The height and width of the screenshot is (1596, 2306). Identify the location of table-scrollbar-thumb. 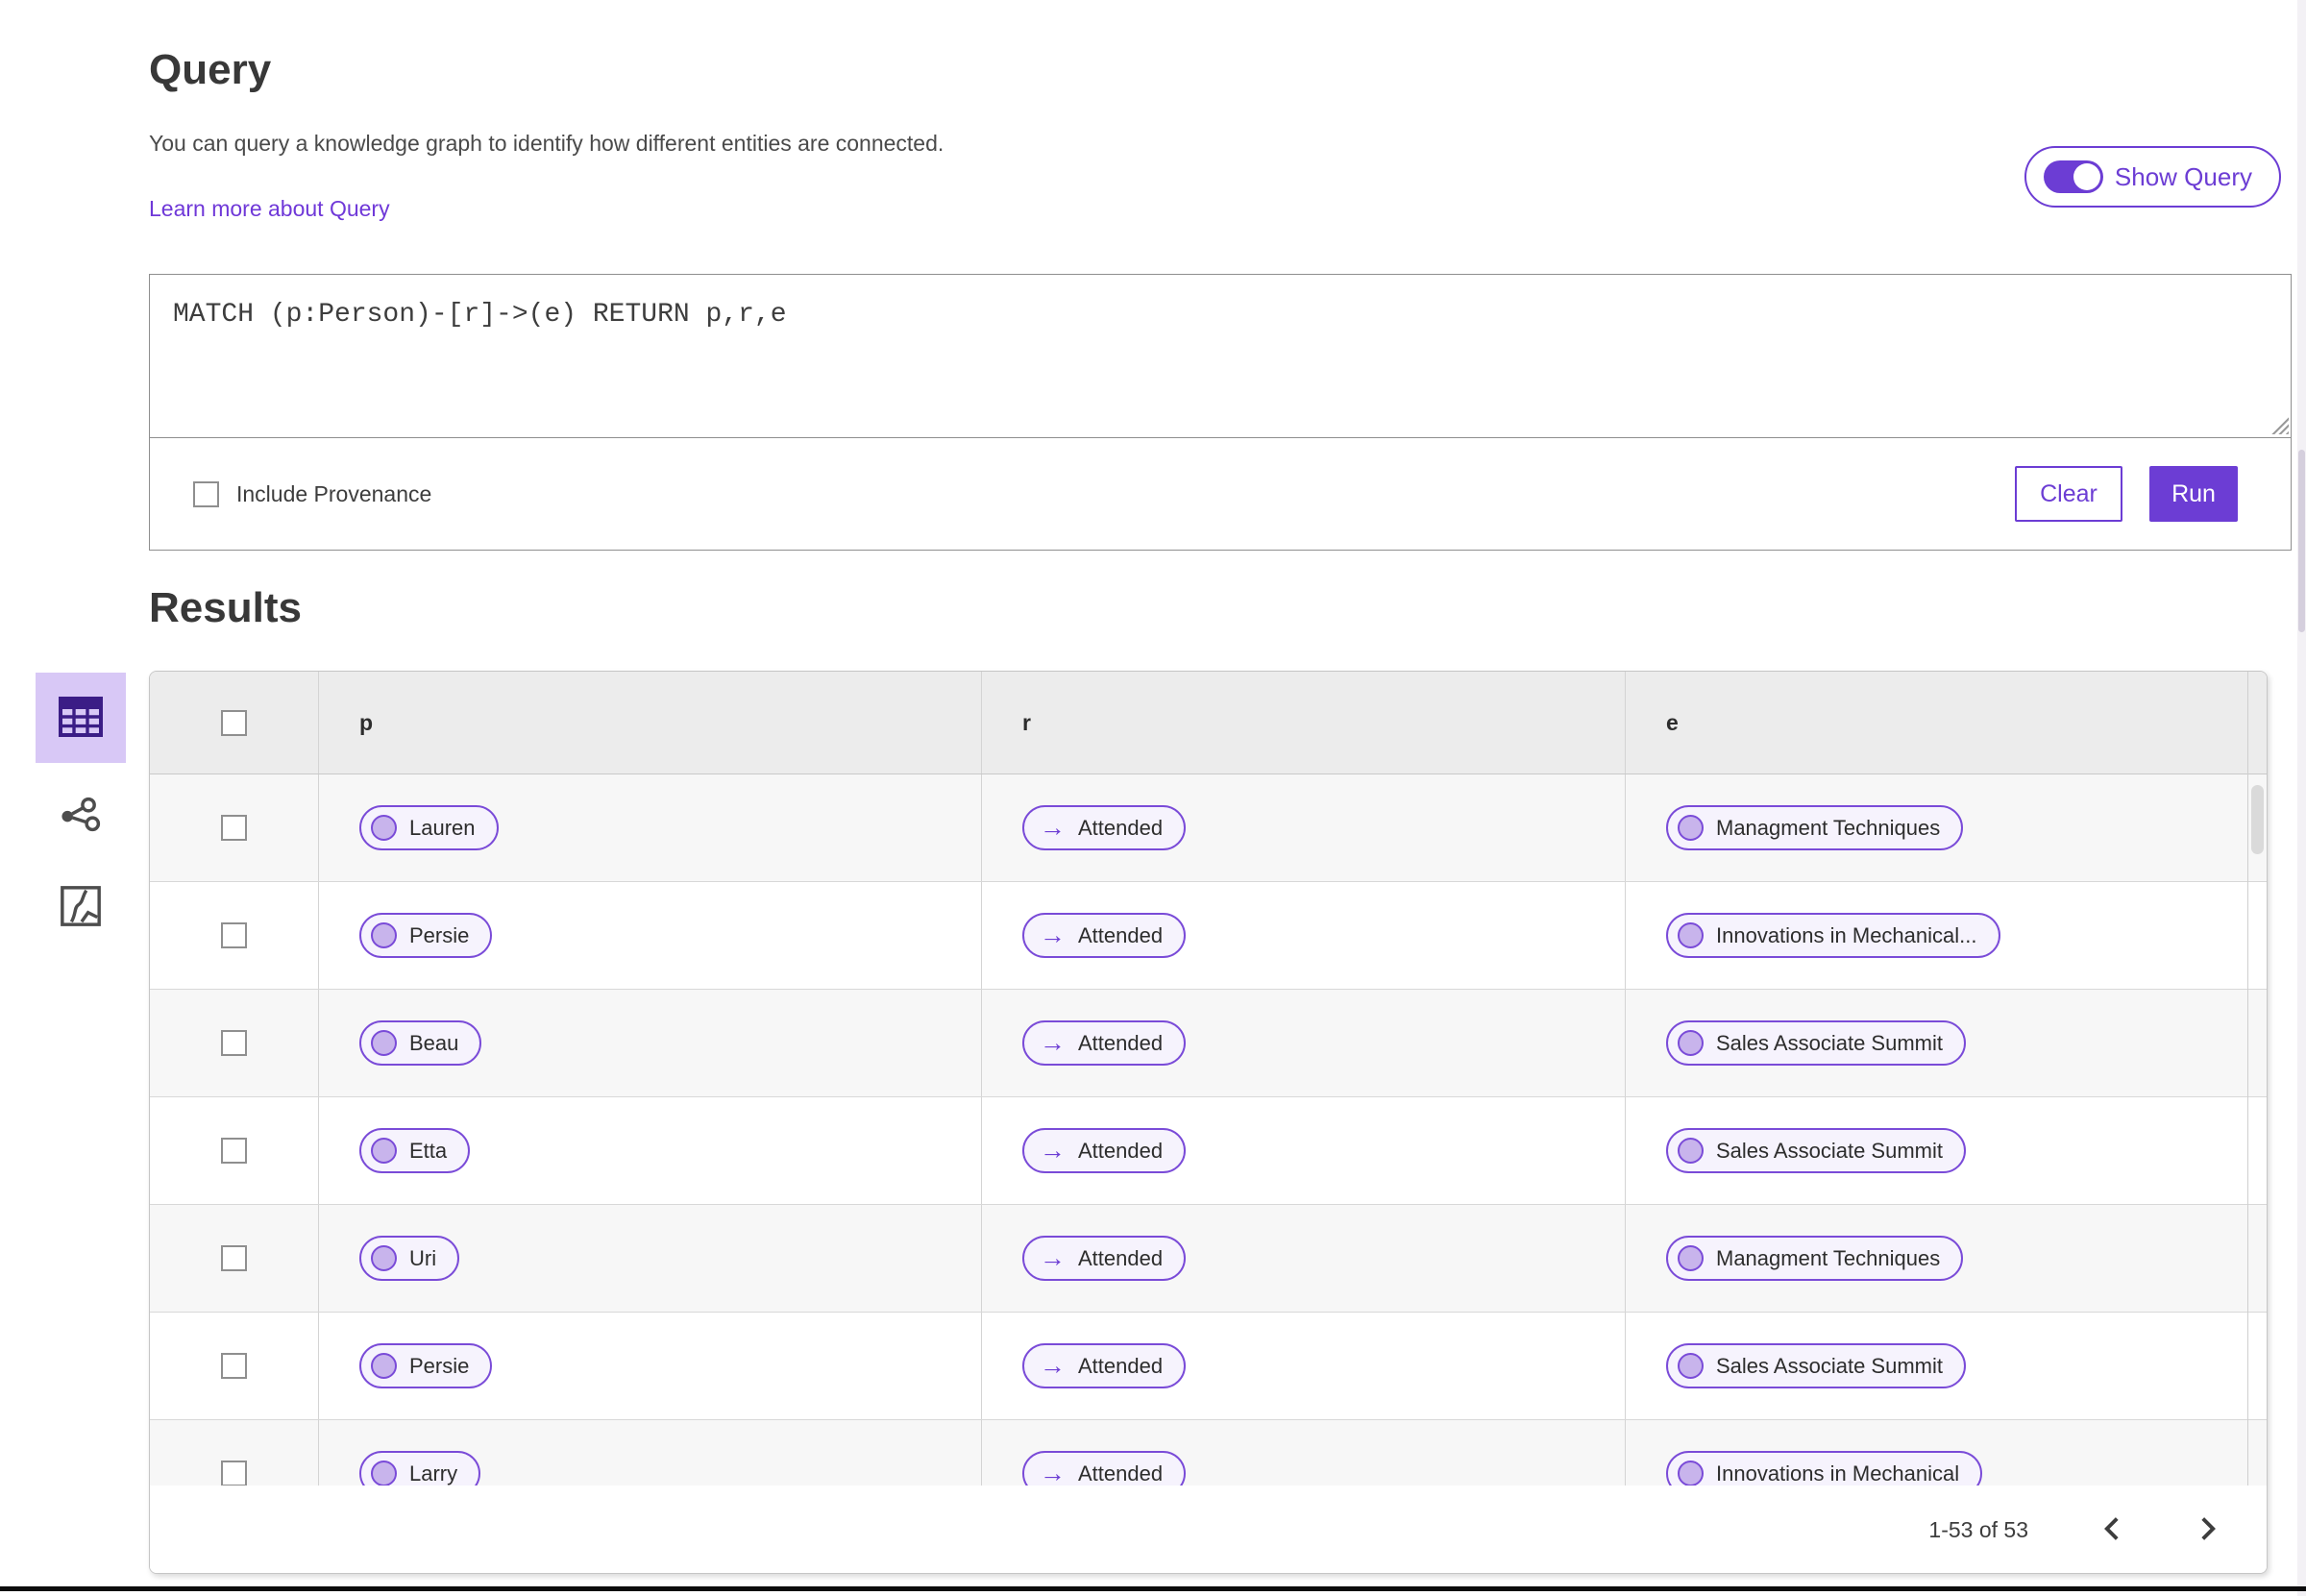
(2257, 819).